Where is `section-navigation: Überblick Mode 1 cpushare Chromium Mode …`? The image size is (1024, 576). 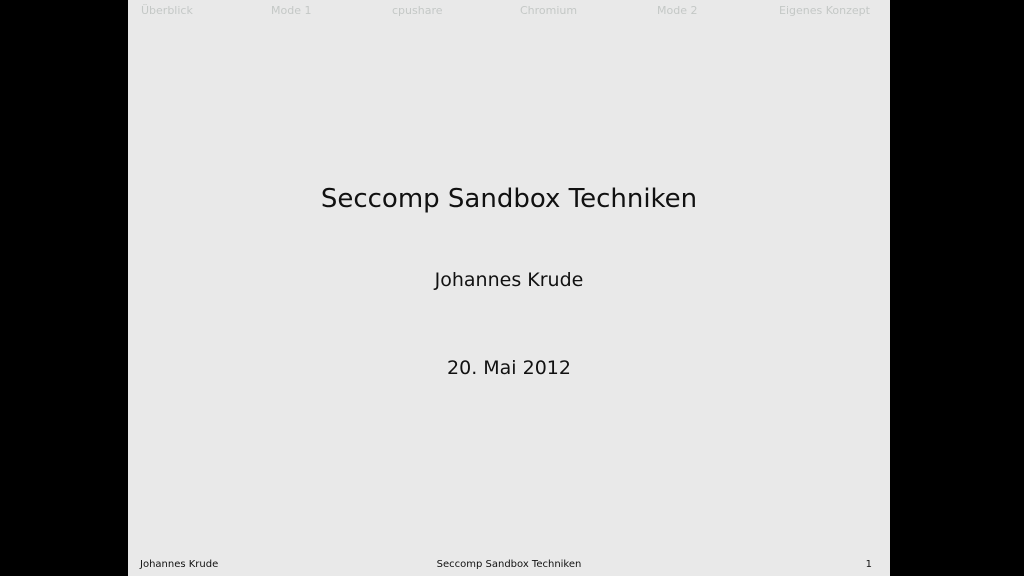 section-navigation: Überblick Mode 1 cpushare Chromium Mode … is located at coordinates (509, 10).